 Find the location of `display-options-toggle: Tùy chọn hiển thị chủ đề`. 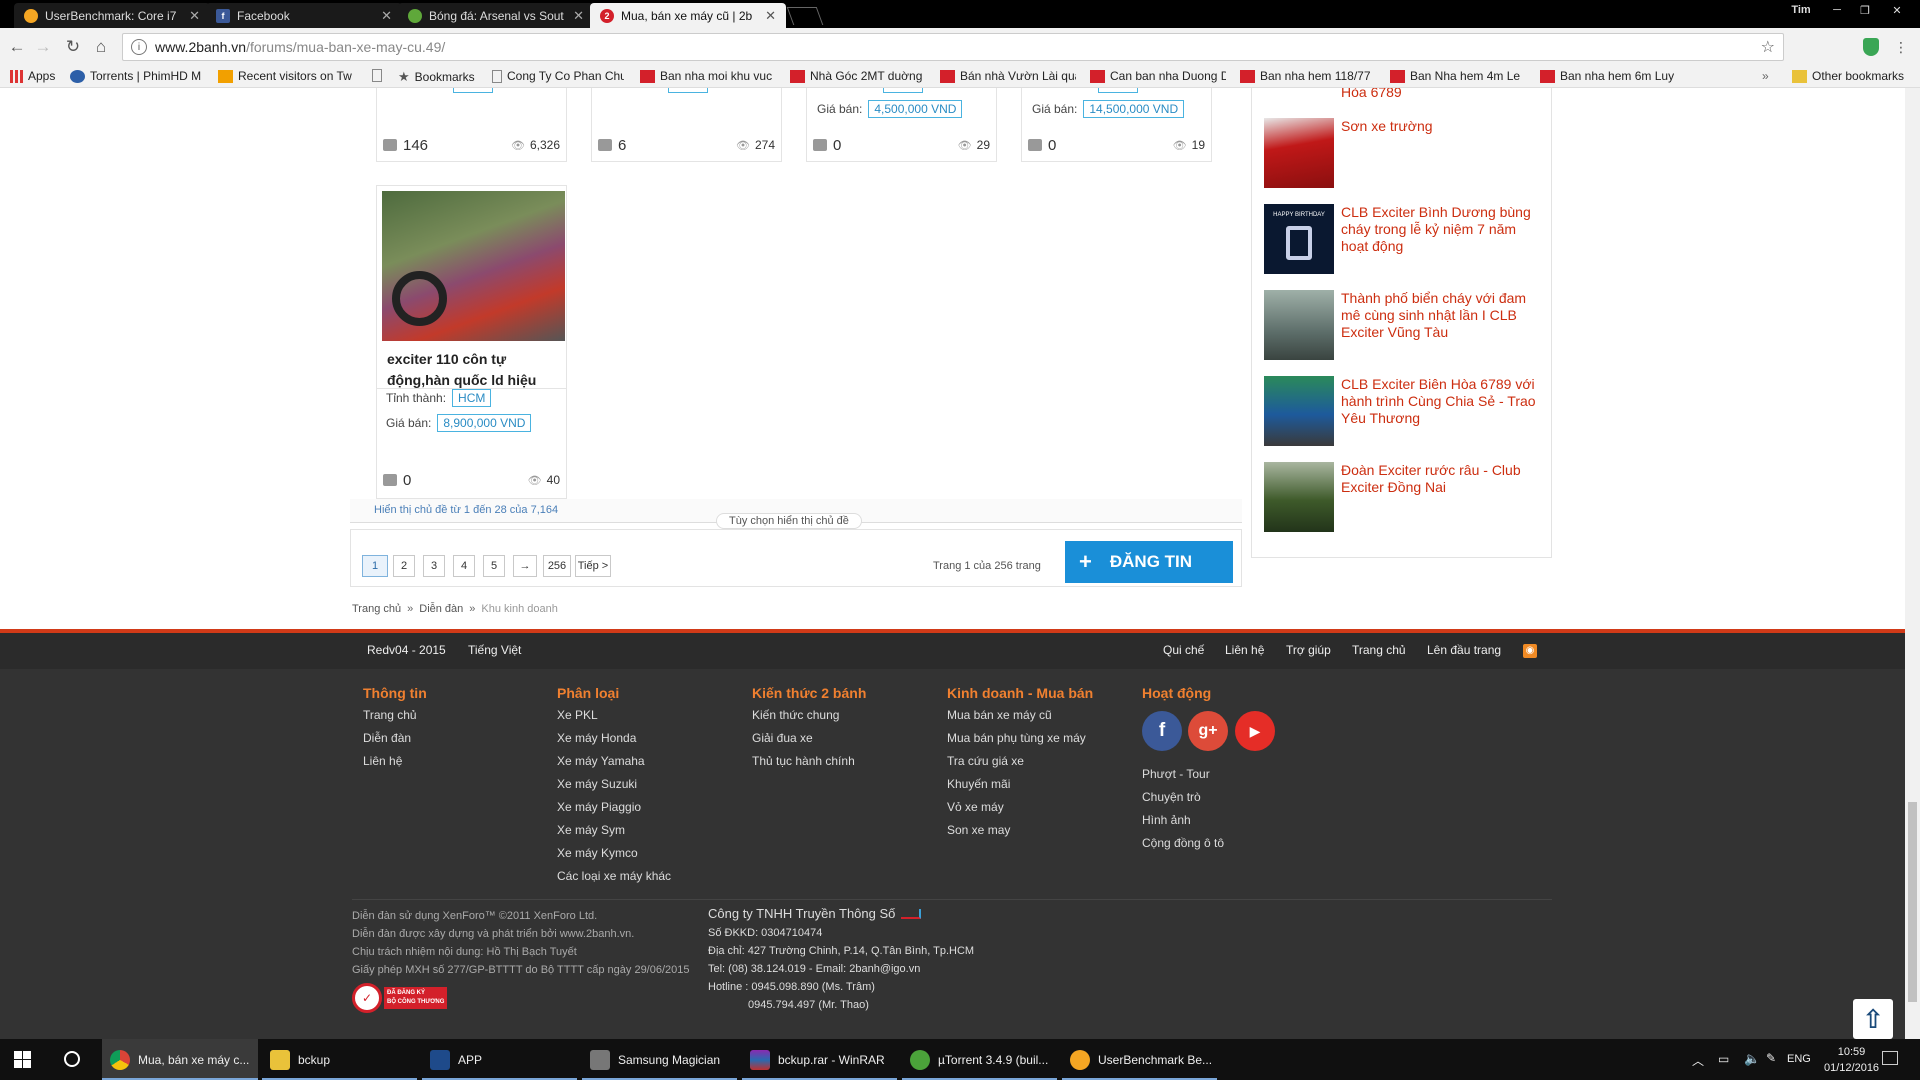

display-options-toggle: Tùy chọn hiển thị chủ đề is located at coordinates (789, 521).